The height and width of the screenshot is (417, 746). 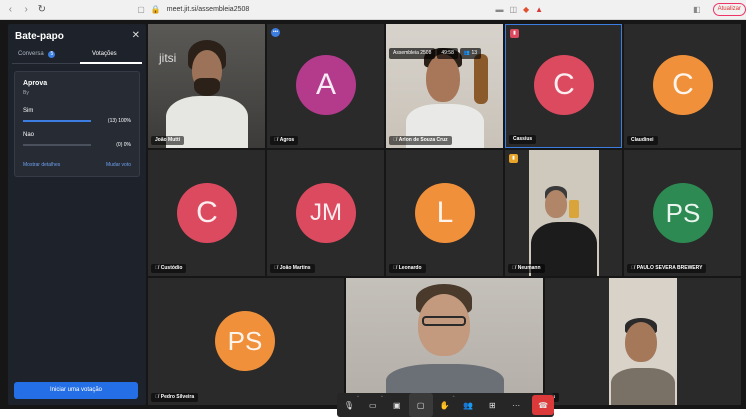 I want to click on forward-icon: ›, so click(x=26, y=10).